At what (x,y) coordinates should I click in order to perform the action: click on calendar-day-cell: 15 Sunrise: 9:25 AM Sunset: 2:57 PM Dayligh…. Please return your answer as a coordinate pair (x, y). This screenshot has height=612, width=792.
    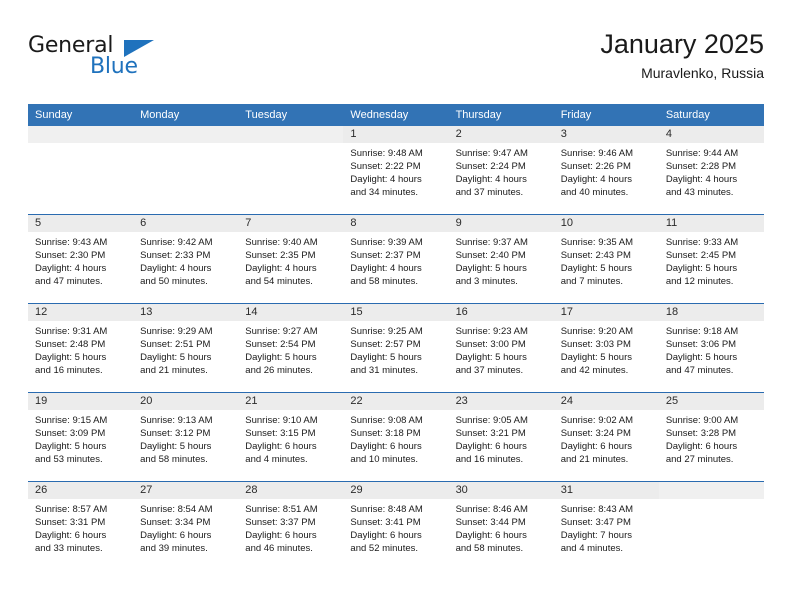
    Looking at the image, I should click on (396, 348).